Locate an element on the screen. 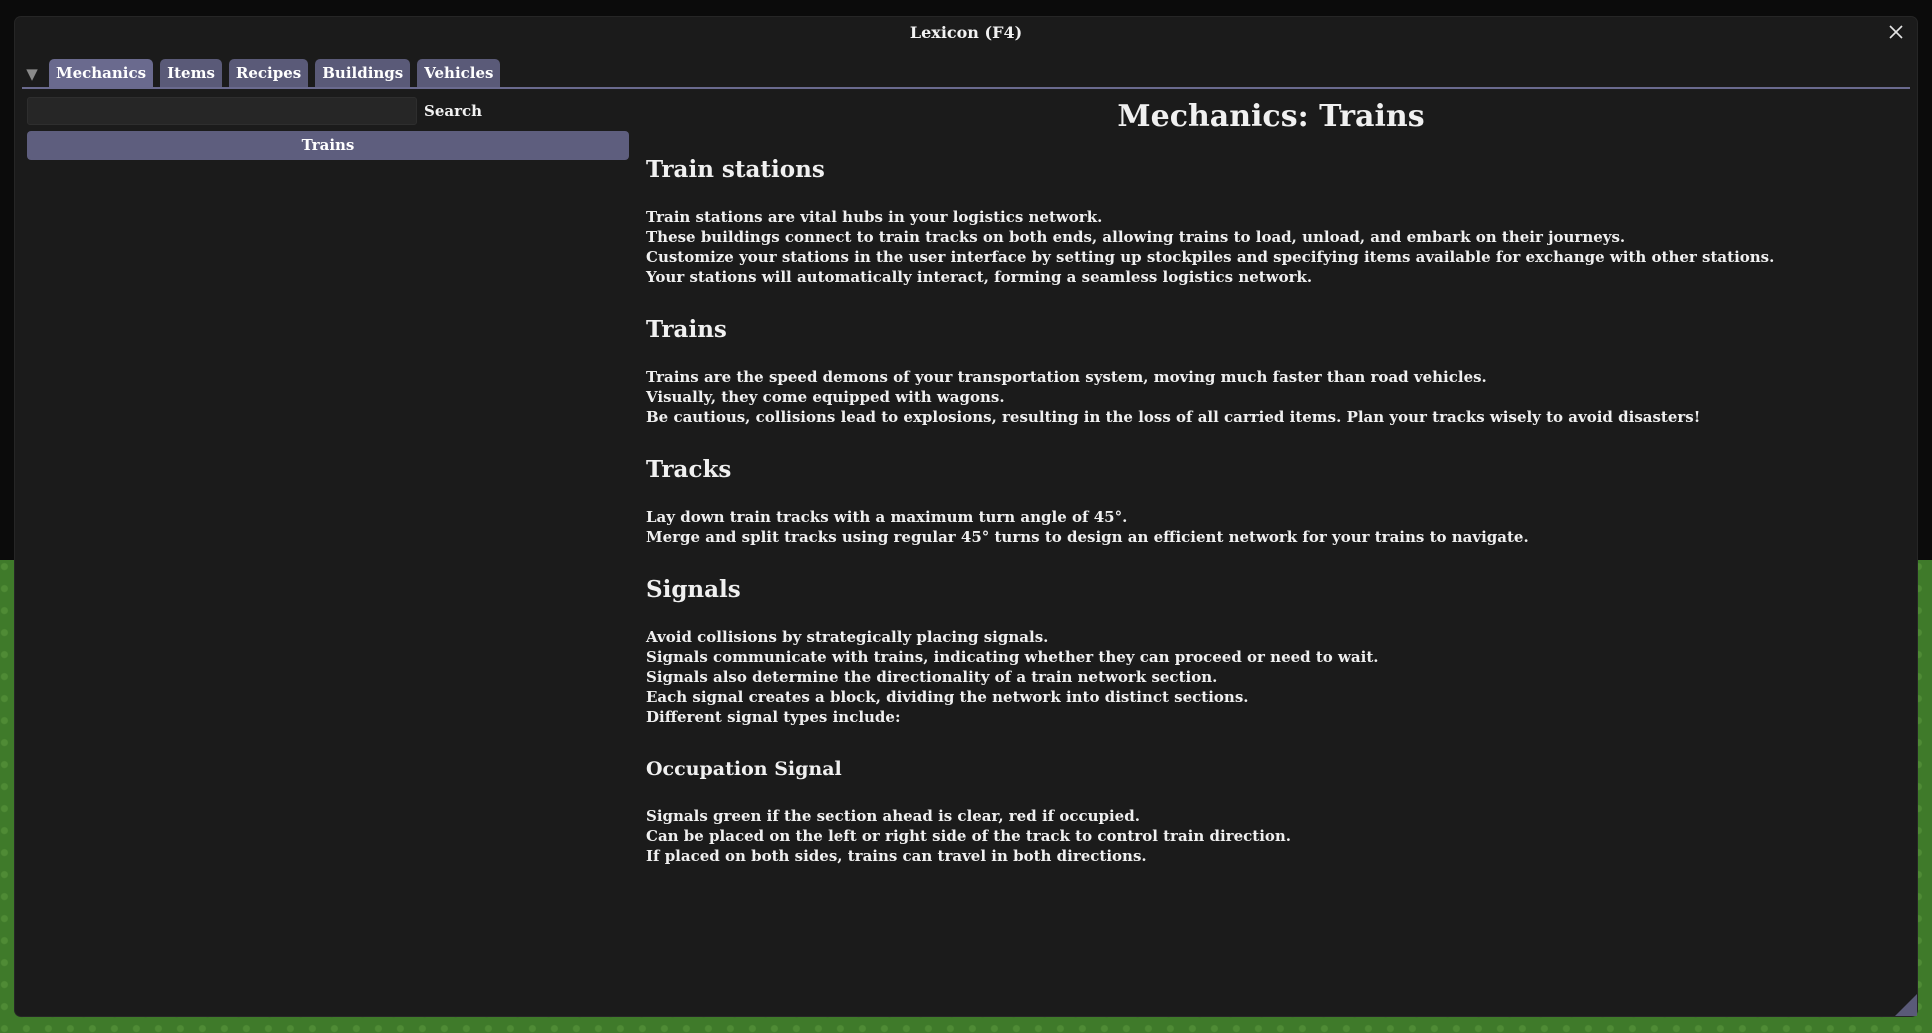 The image size is (1932, 1033). title-bar: Lexicon (F4) is located at coordinates (966, 33).